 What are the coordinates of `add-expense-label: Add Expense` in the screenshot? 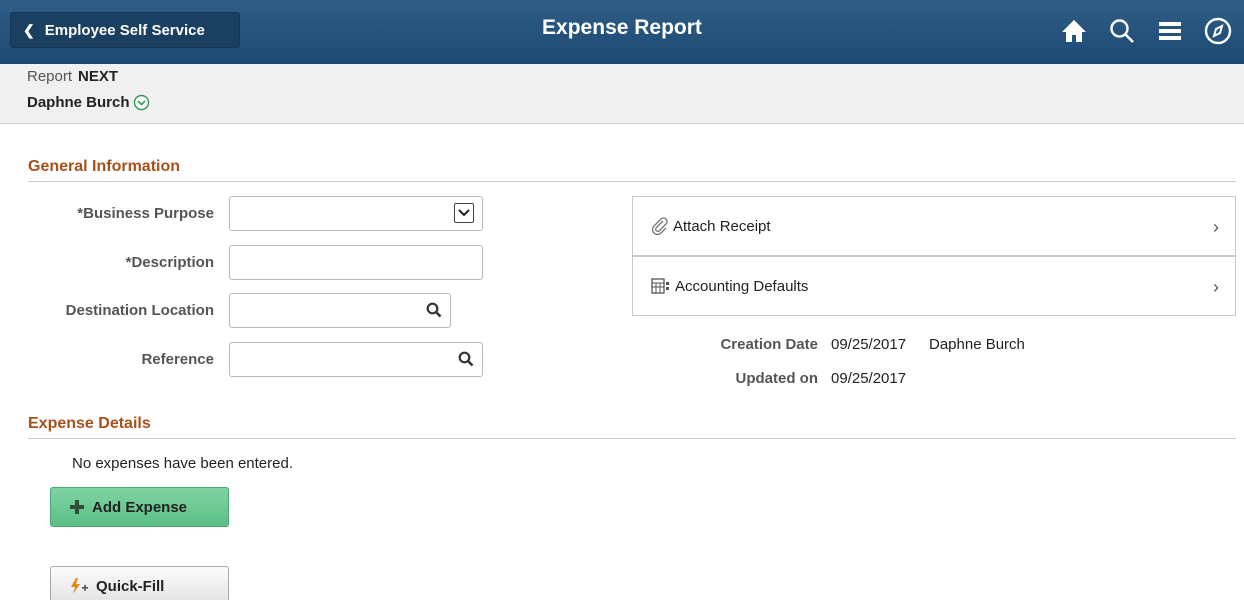 It's located at (140, 507).